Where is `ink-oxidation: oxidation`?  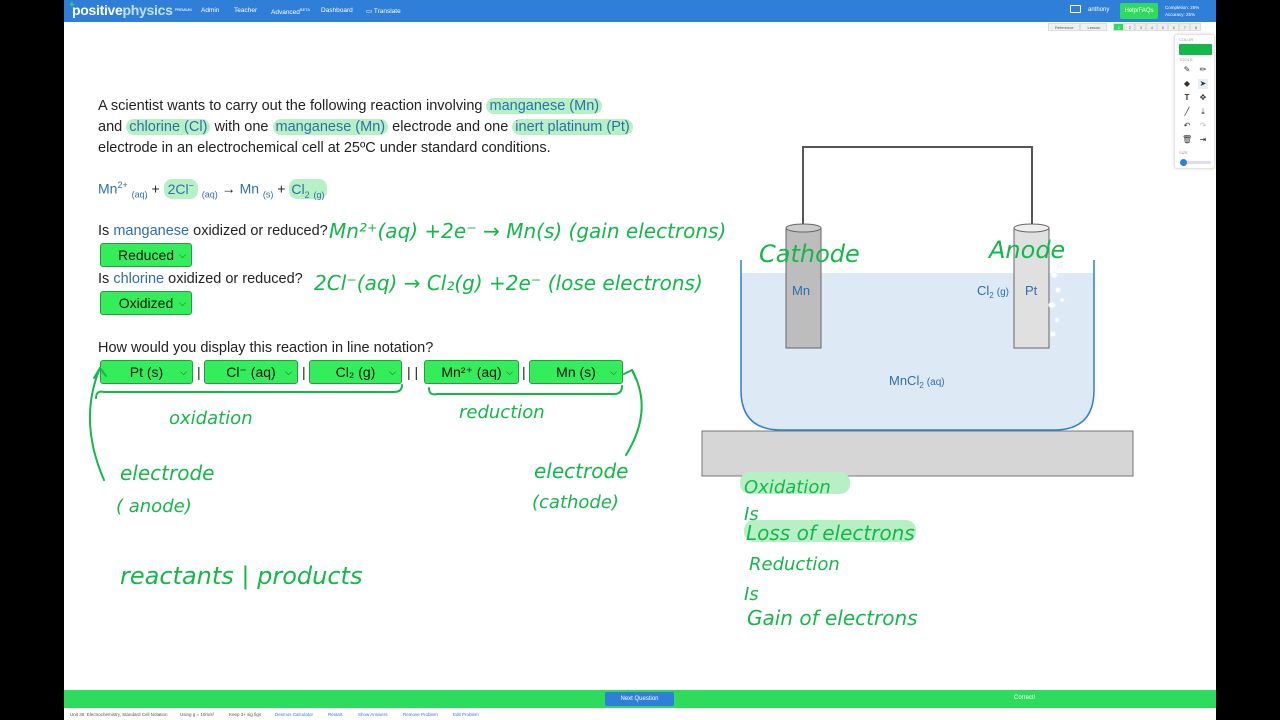 ink-oxidation: oxidation is located at coordinates (211, 418).